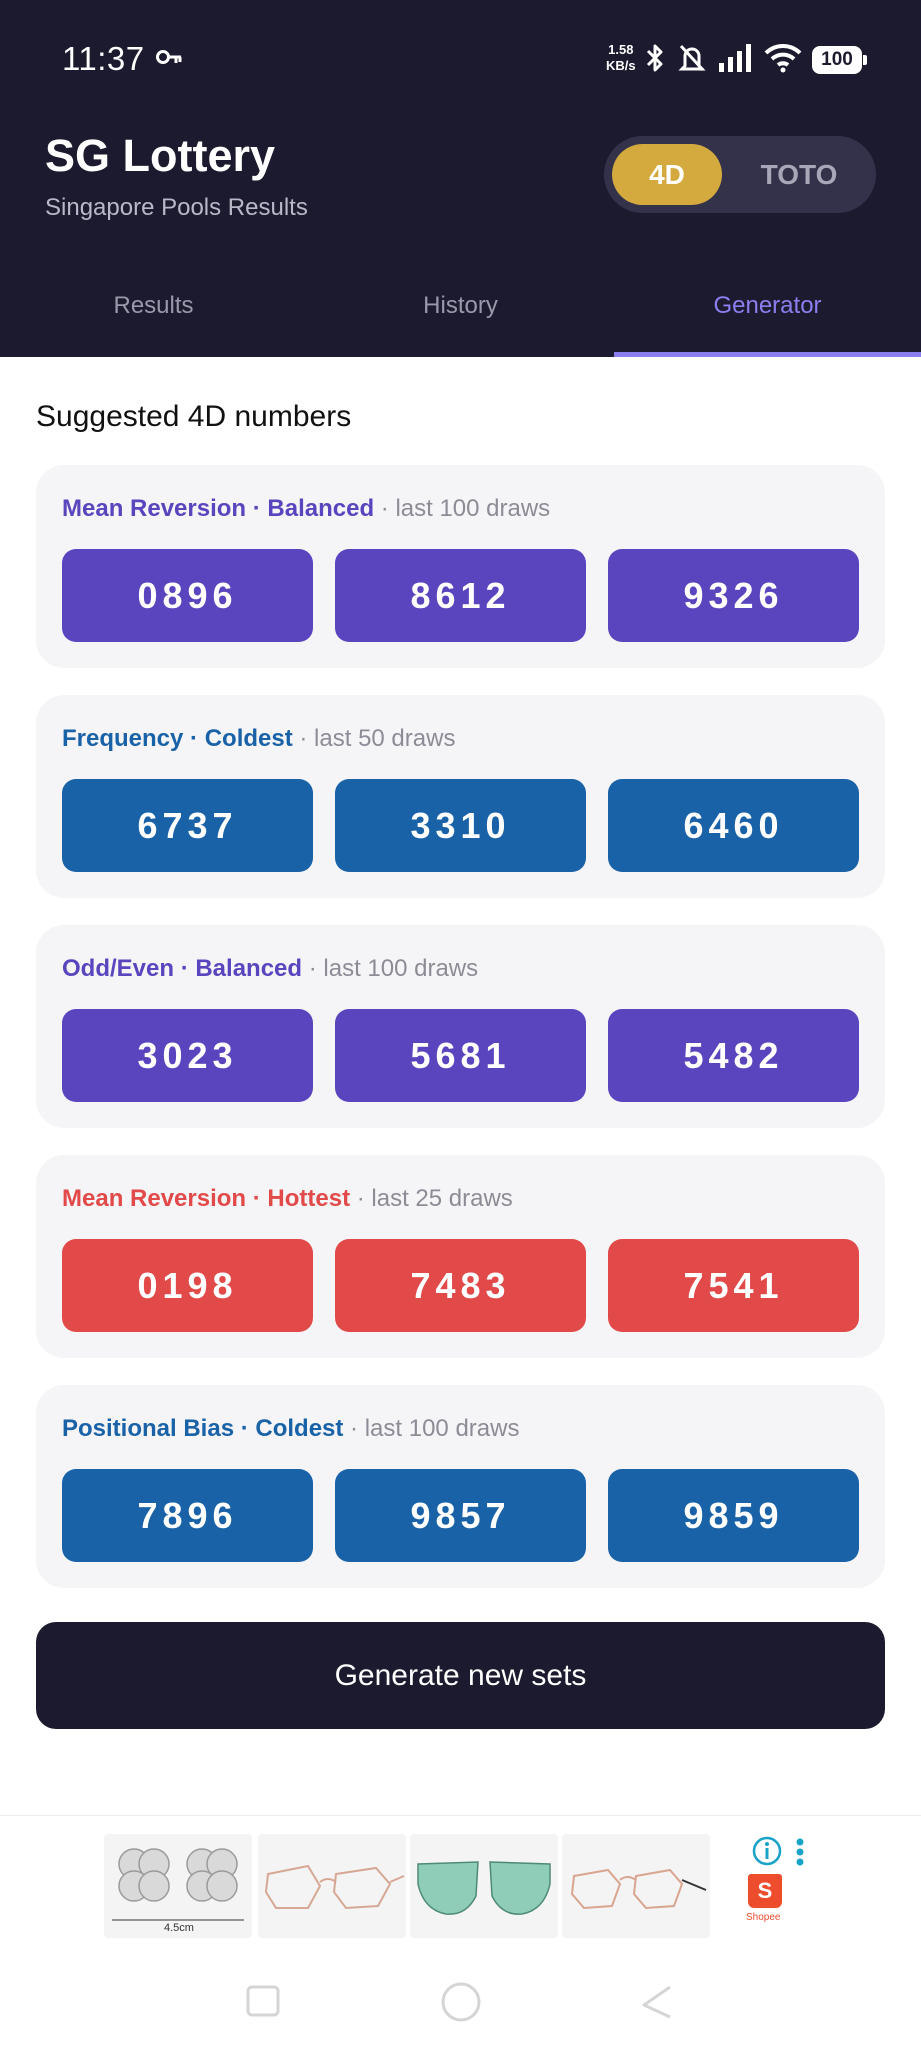  What do you see at coordinates (767, 1853) in the screenshot?
I see `ad-info-icon` at bounding box center [767, 1853].